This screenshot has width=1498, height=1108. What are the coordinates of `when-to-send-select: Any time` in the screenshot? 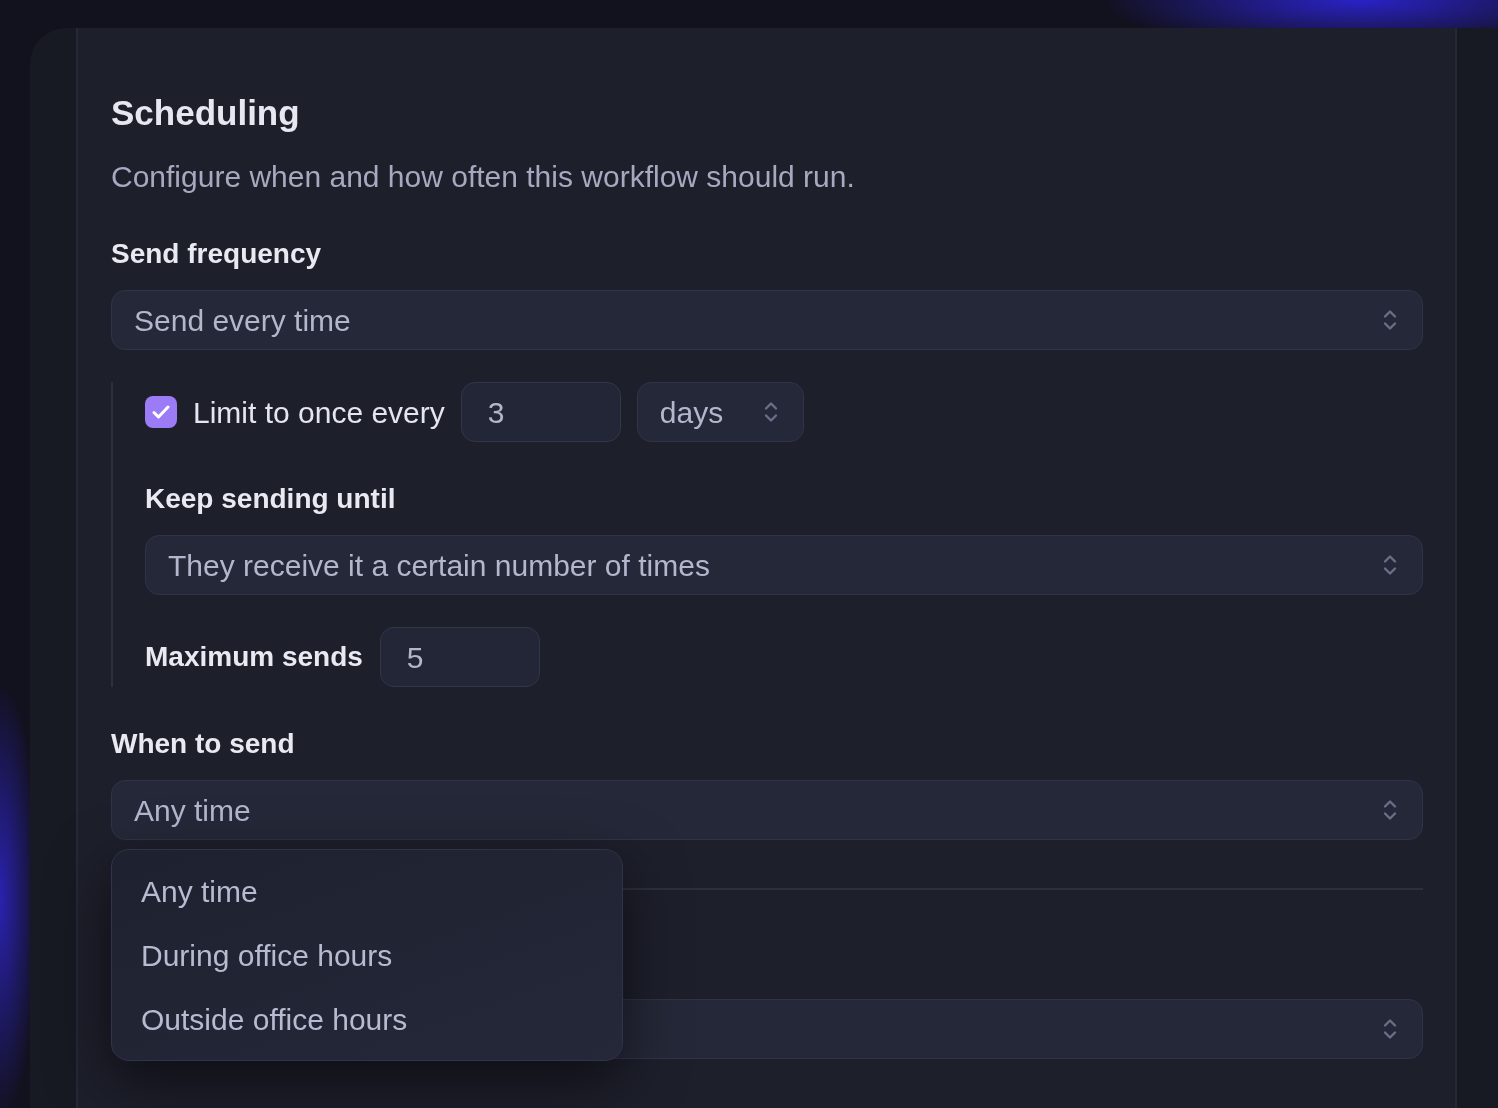 It's located at (767, 810).